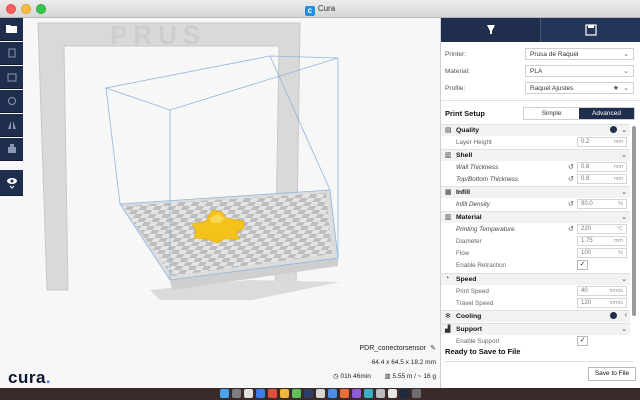 This screenshot has height=400, width=640. I want to click on mirror-tool-icon, so click(11, 125).